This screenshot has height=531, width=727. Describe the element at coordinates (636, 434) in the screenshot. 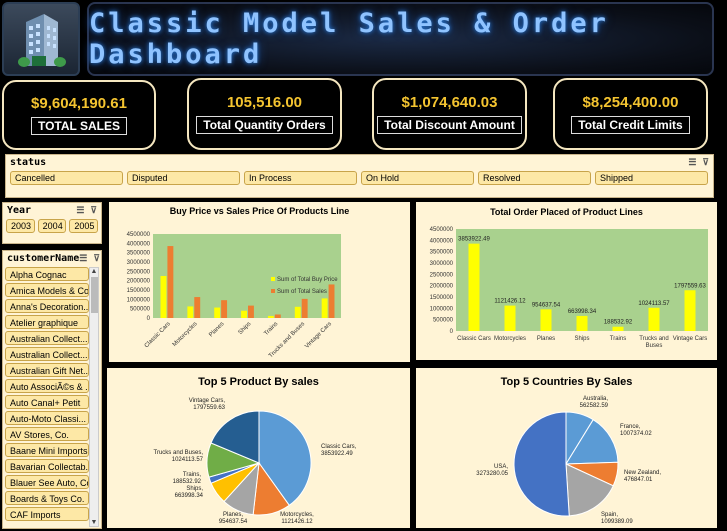

I see `slice-label: 1007374.02` at that location.